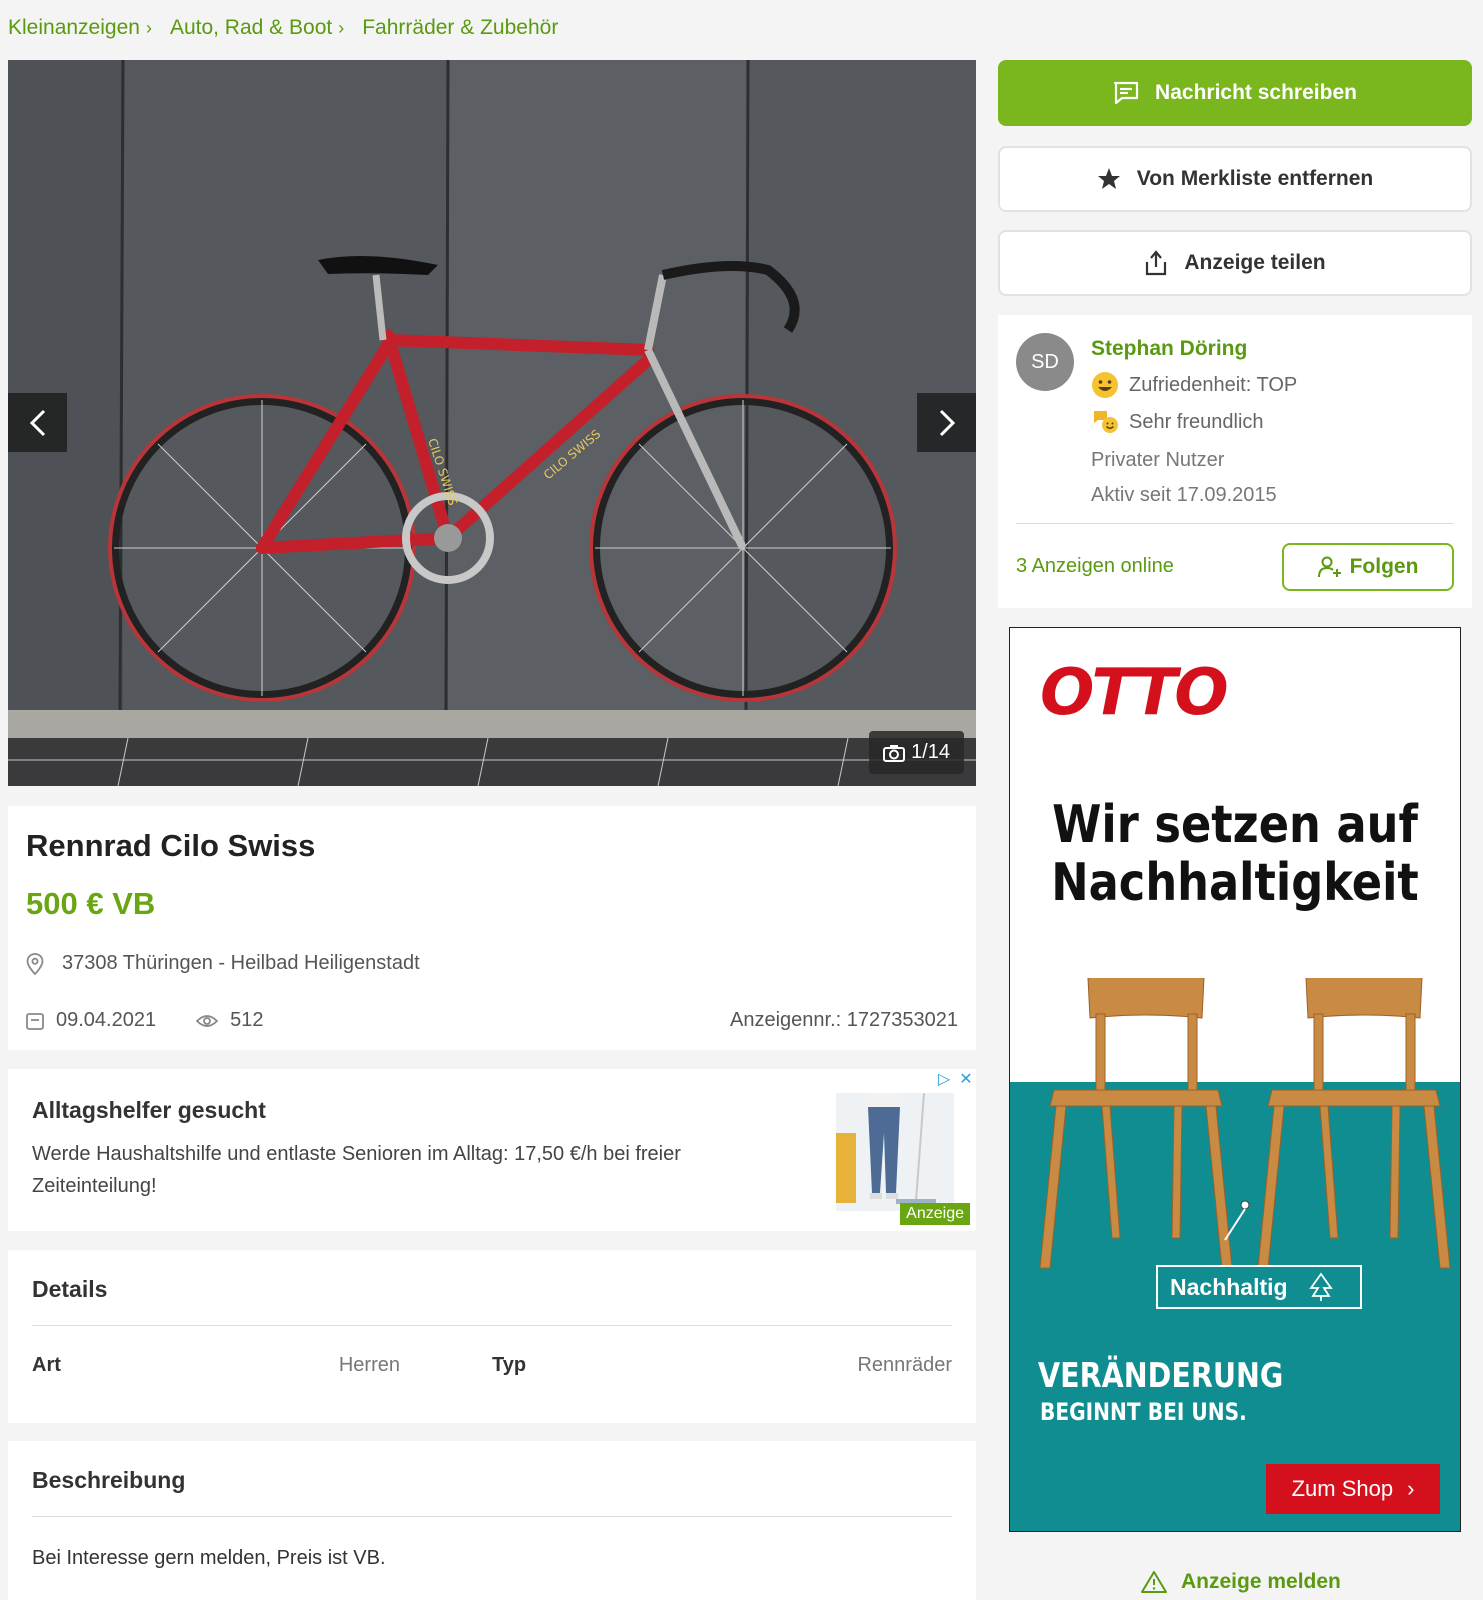 Image resolution: width=1483 pixels, height=1600 pixels. What do you see at coordinates (1158, 460) in the screenshot?
I see `seller-type: Privater Nutzer` at bounding box center [1158, 460].